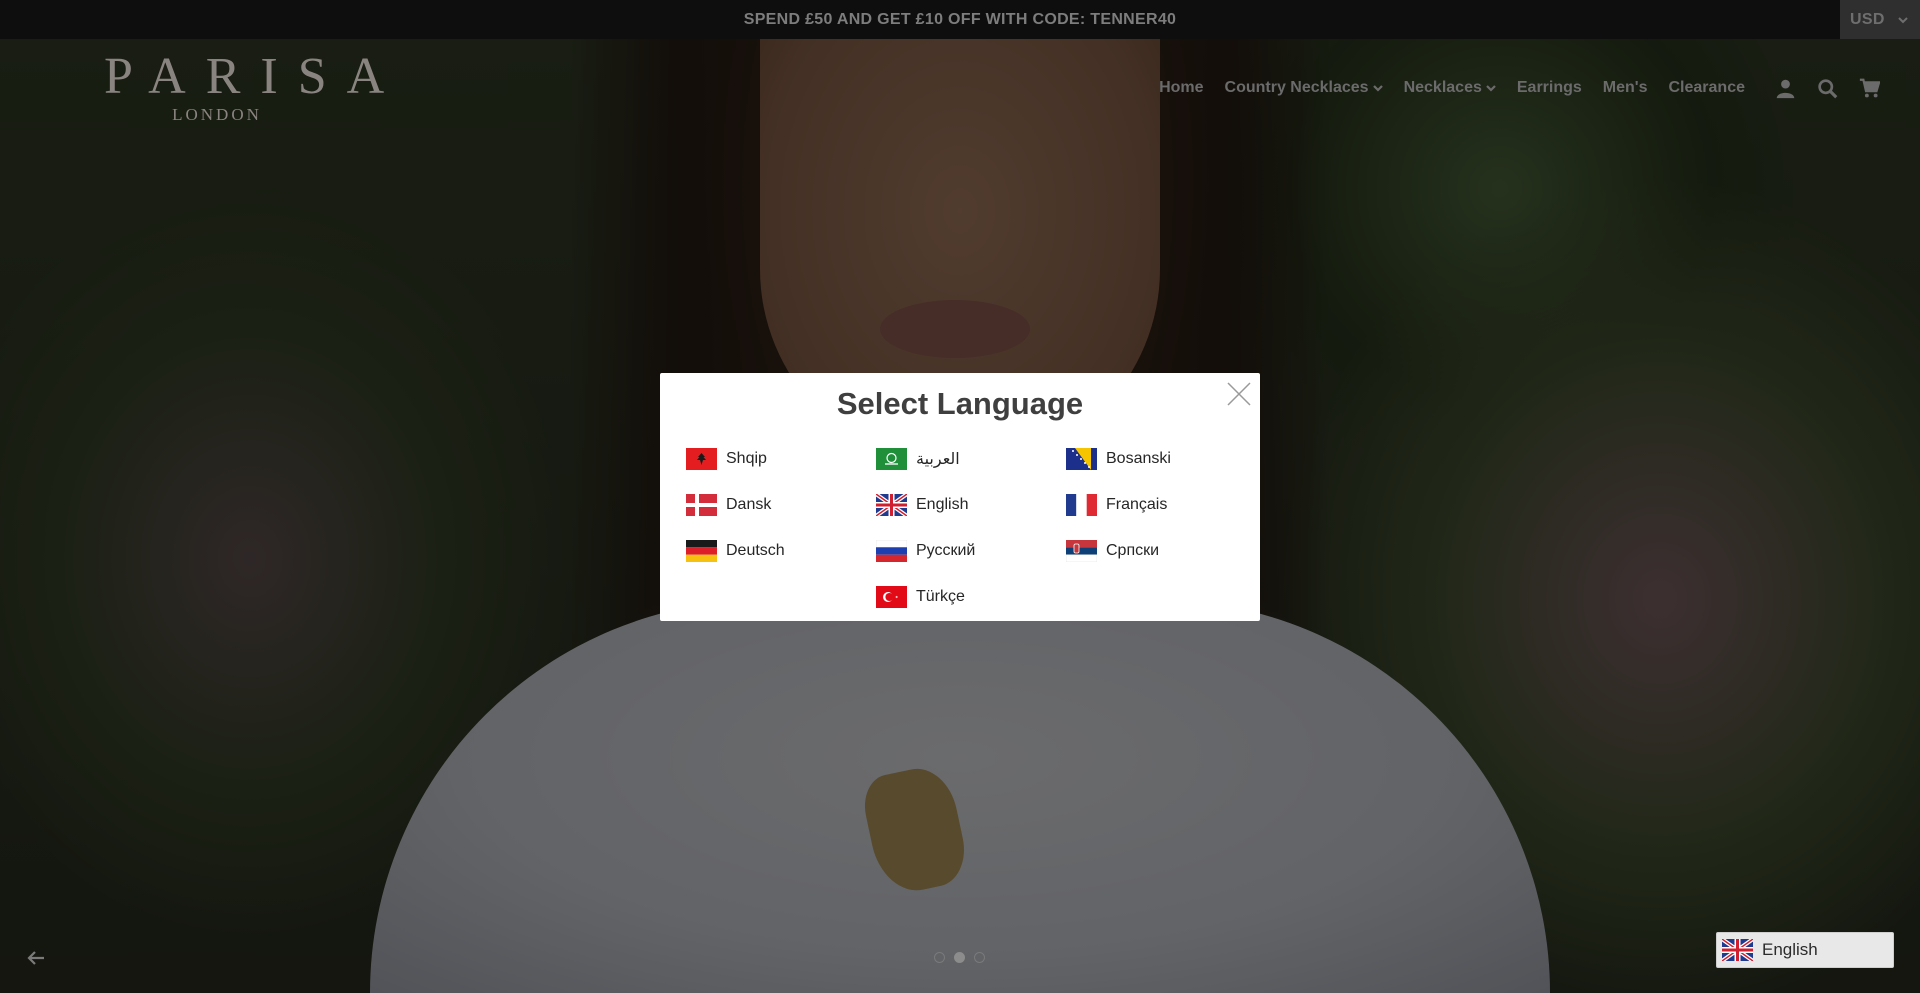  I want to click on slider-prev-arrow-icon, so click(36, 958).